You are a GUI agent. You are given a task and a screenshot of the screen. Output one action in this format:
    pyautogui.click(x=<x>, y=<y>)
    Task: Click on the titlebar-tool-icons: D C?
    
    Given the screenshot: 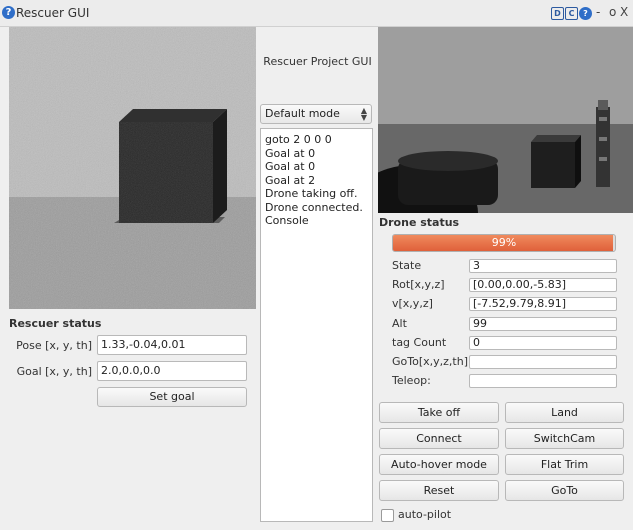 What is the action you would take?
    pyautogui.click(x=572, y=13)
    